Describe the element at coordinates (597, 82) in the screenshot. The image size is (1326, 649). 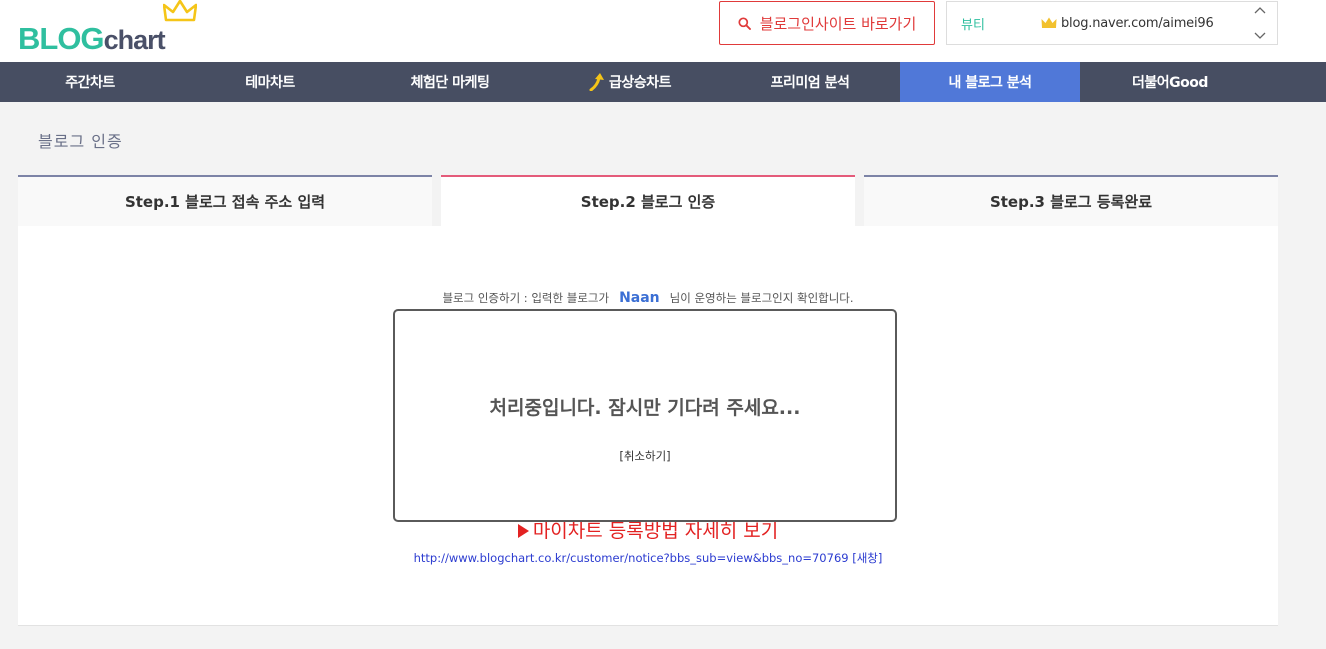
I see `rising-arrow-icon` at that location.